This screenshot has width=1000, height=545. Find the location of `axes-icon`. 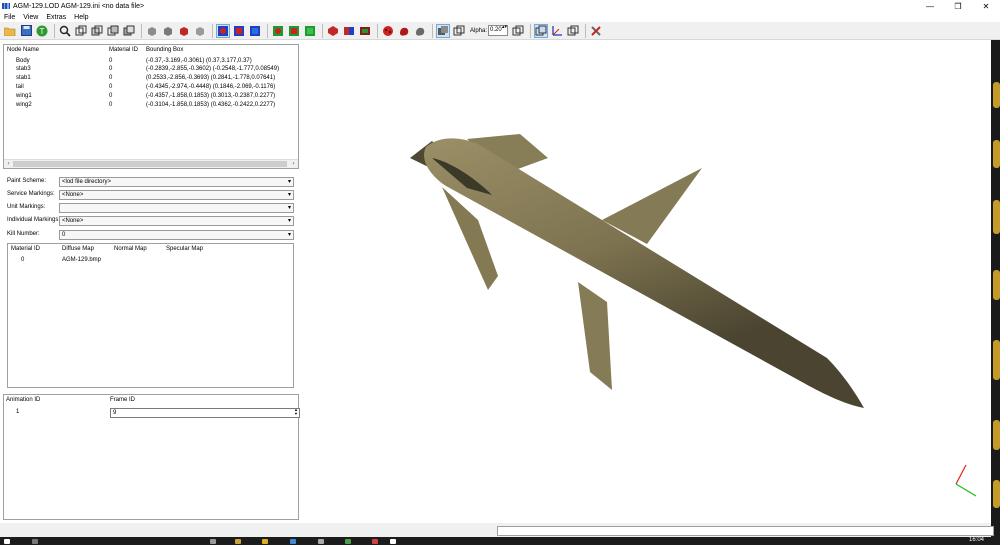

axes-icon is located at coordinates (557, 31).